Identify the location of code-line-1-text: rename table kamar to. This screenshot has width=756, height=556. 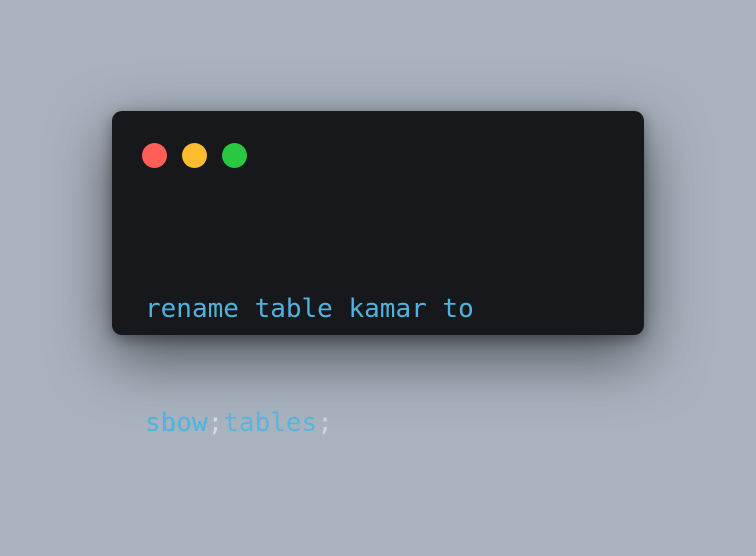
(309, 309).